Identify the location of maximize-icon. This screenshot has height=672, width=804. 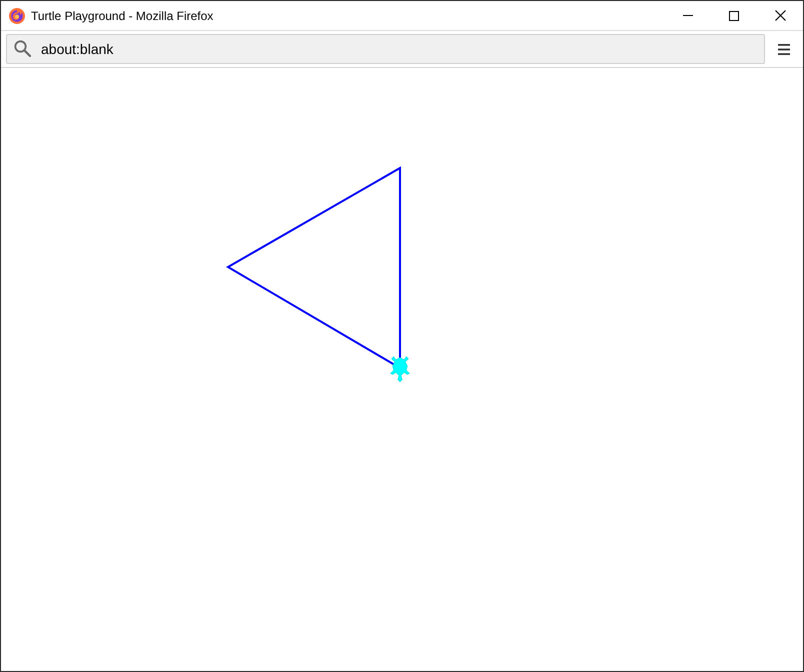
(734, 15).